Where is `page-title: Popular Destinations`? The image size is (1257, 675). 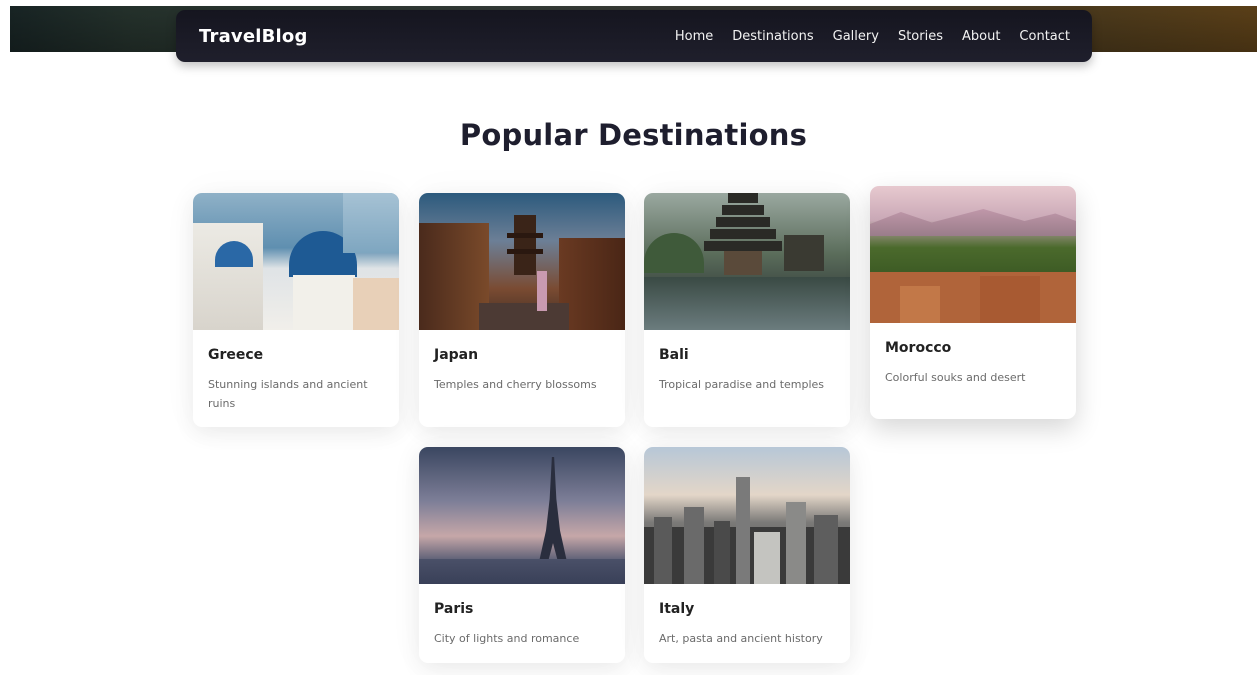 page-title: Popular Destinations is located at coordinates (633, 135).